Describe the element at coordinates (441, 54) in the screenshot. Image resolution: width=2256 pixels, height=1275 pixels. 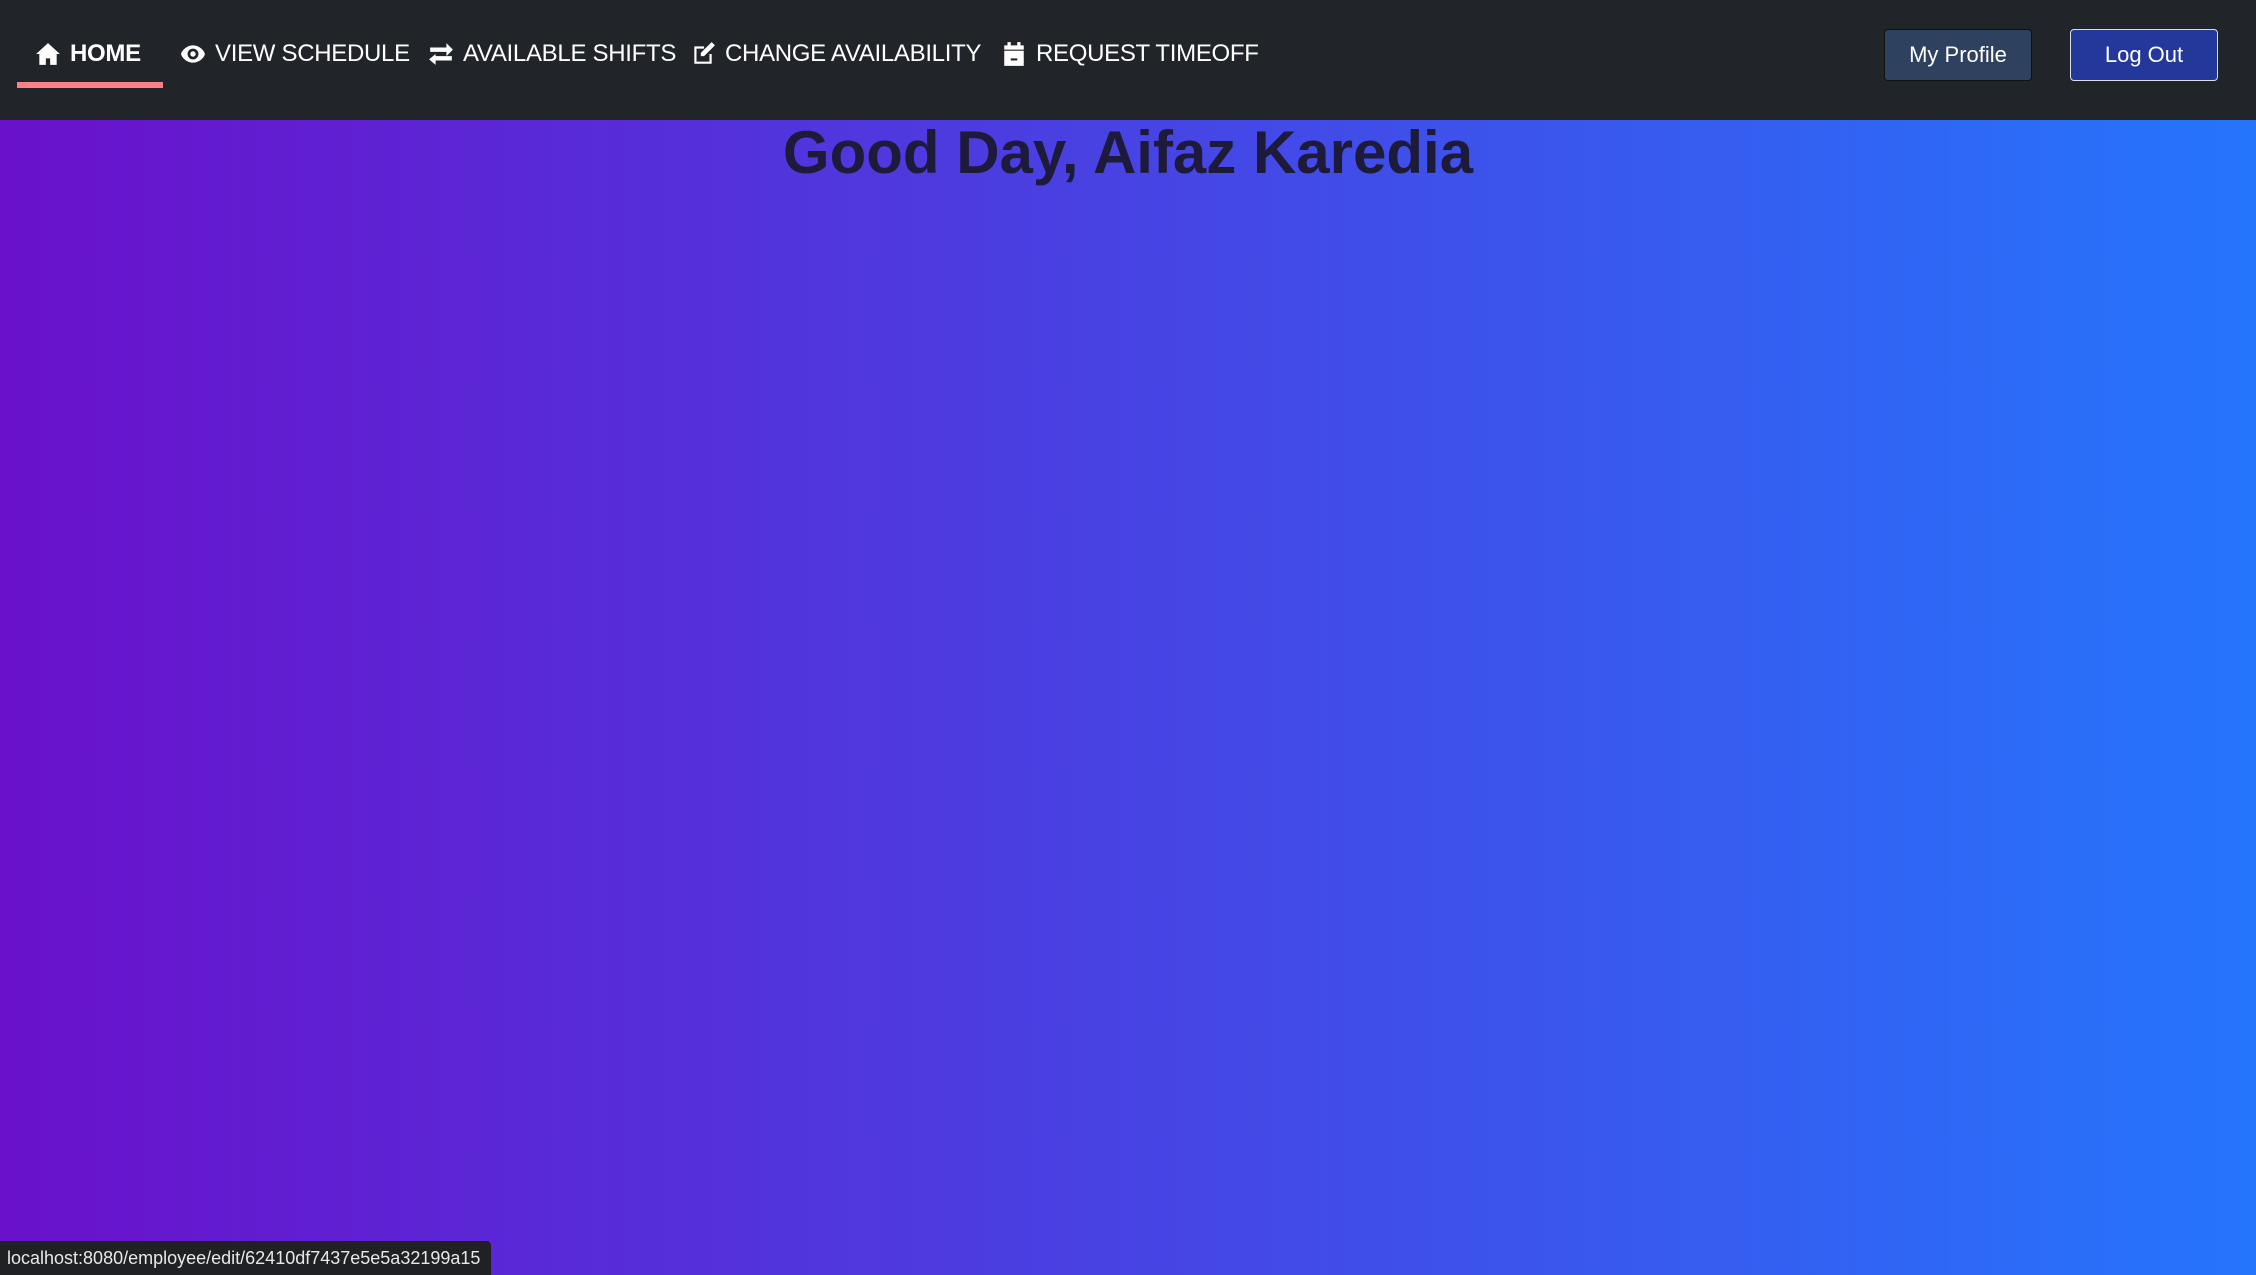
I see `exchange-icon` at that location.